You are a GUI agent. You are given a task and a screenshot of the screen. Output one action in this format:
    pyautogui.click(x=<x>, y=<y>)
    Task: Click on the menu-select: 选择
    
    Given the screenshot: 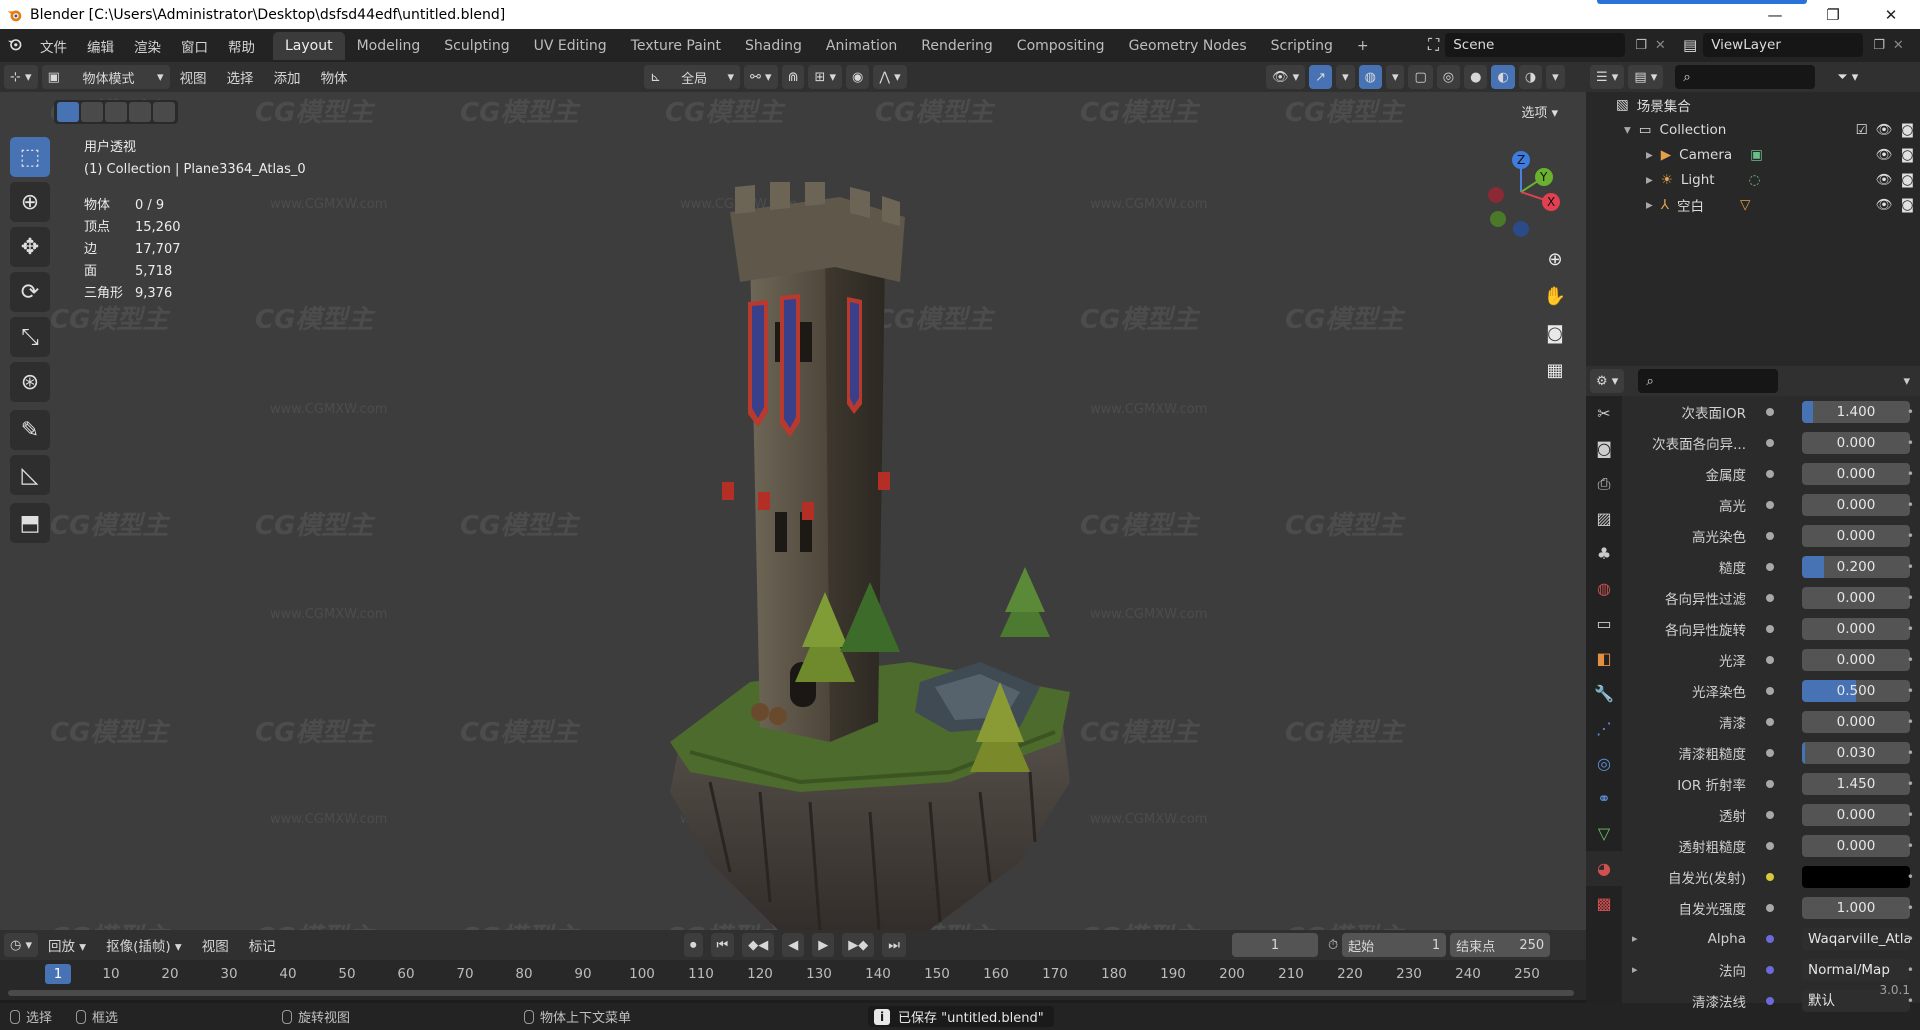 What is the action you would take?
    pyautogui.click(x=240, y=77)
    